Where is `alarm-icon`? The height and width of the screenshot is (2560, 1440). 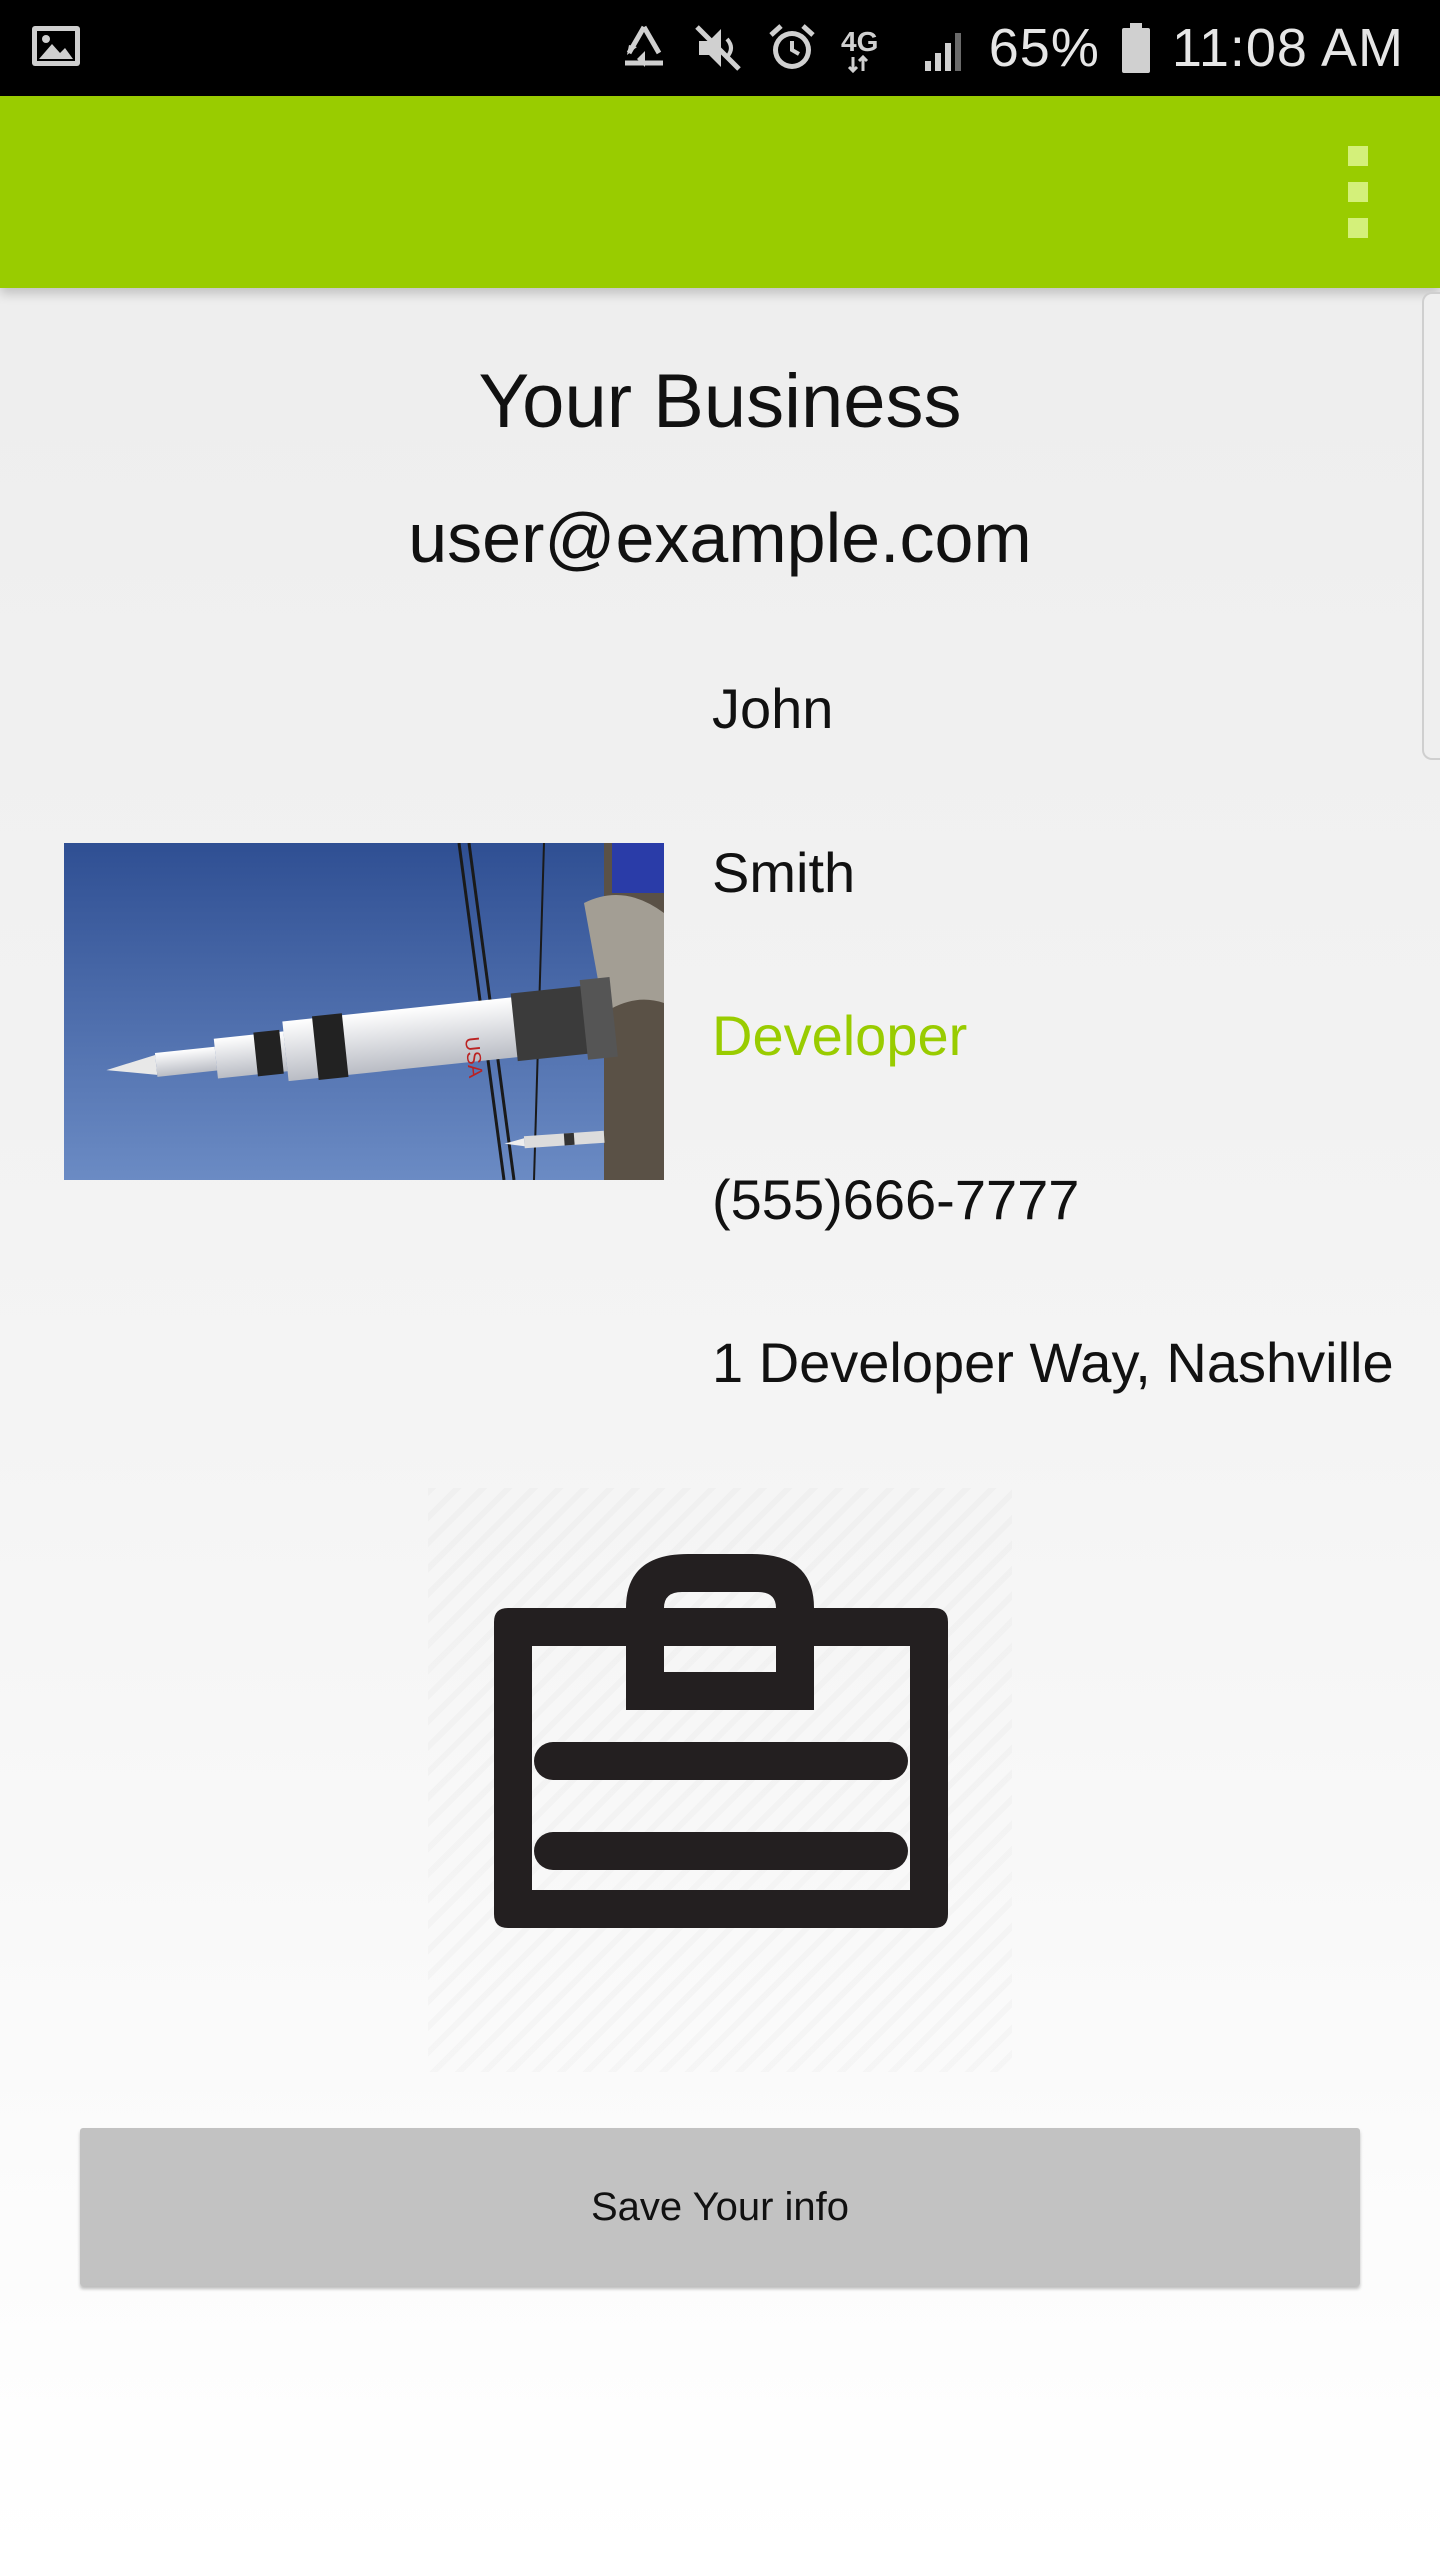
alarm-icon is located at coordinates (792, 48).